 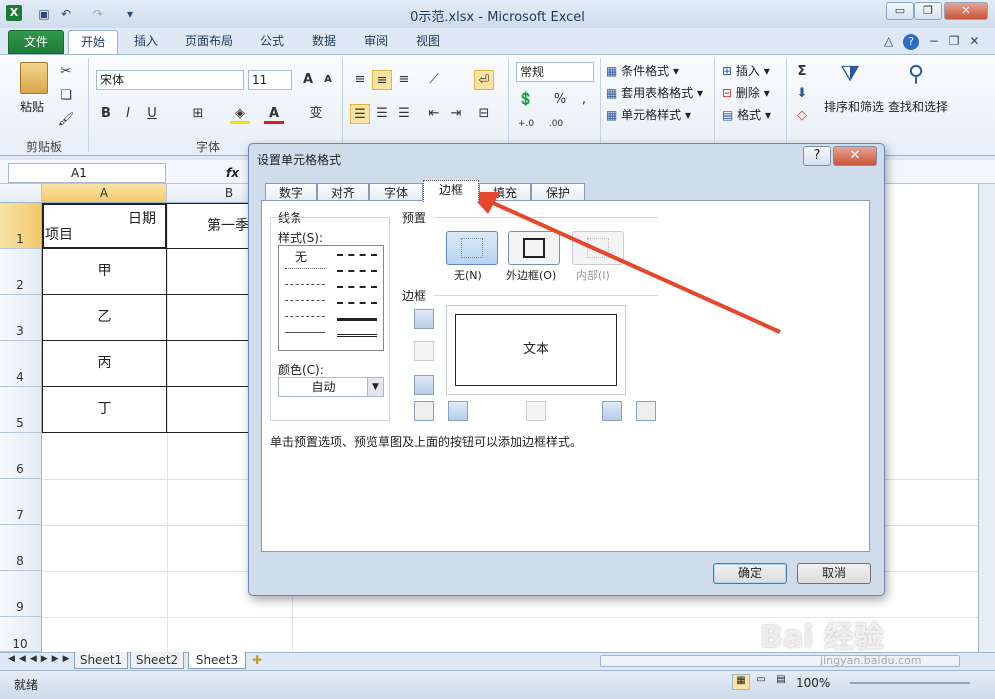 I want to click on align-center-icon: ☰, so click(x=382, y=114).